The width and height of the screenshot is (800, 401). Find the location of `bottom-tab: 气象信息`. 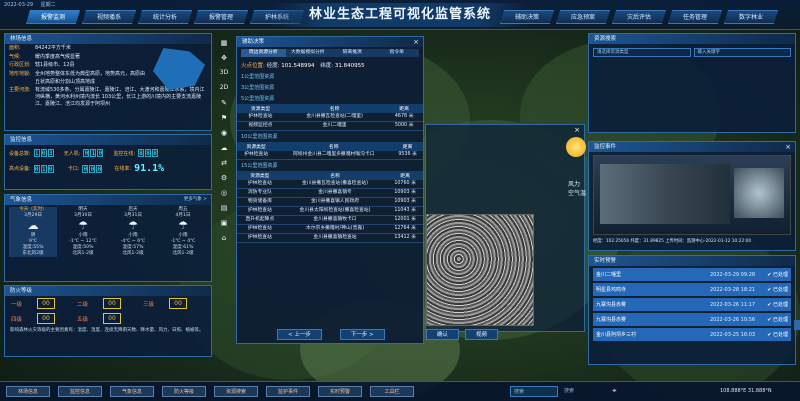

bottom-tab: 气象信息 is located at coordinates (132, 391).